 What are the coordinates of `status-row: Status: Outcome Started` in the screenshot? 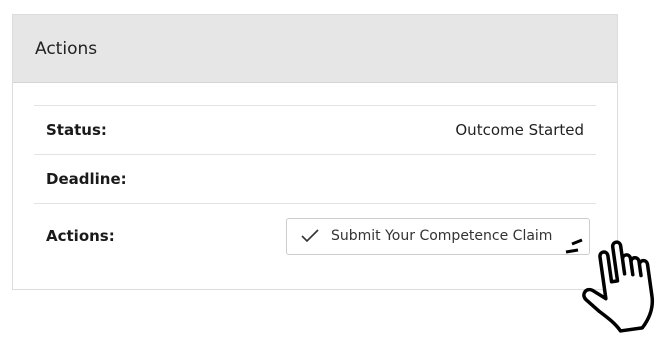 It's located at (315, 129).